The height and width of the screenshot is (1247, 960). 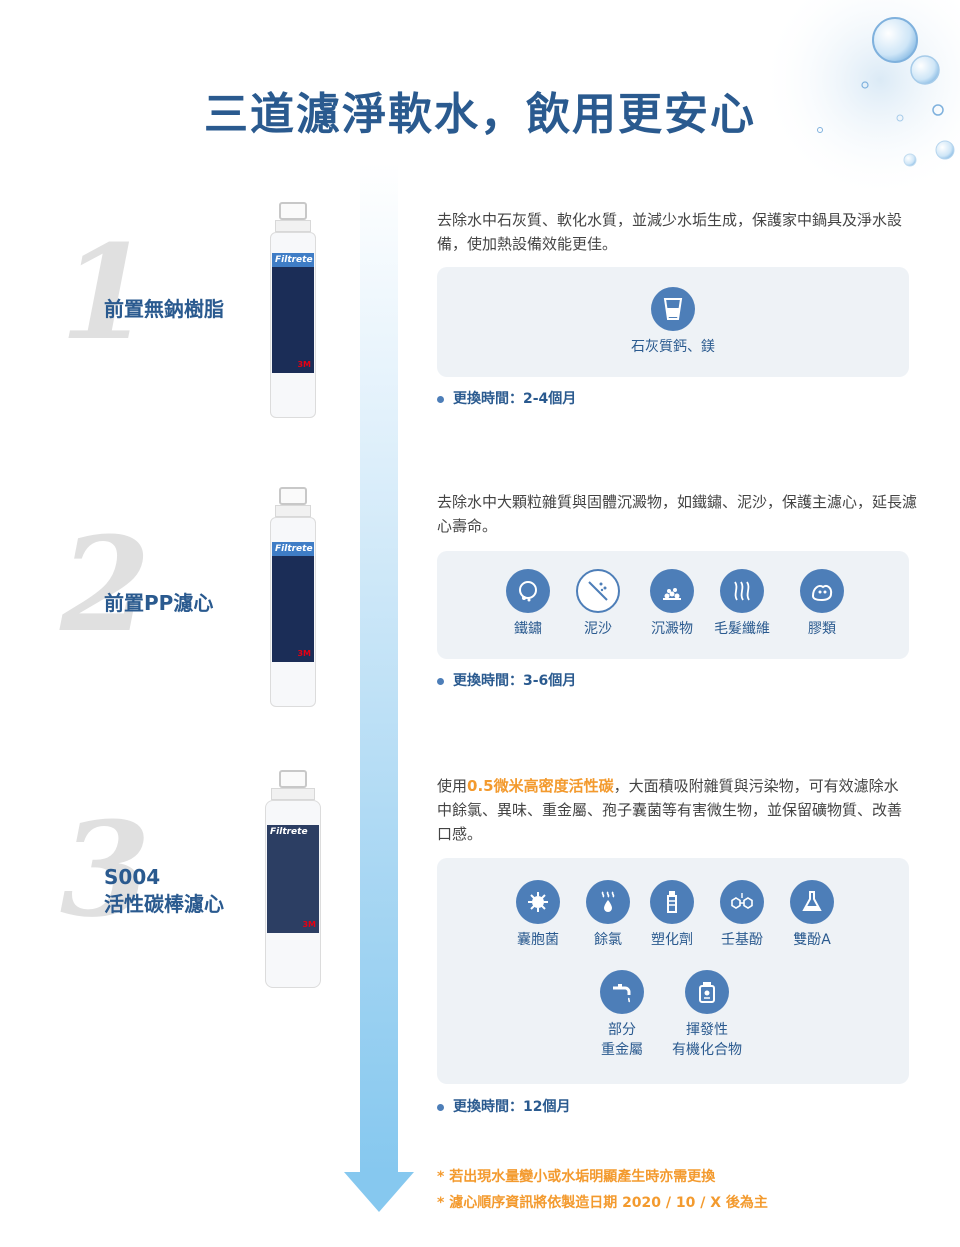 What do you see at coordinates (515, 681) in the screenshot?
I see `replace-text: 更換時間：3-6個月` at bounding box center [515, 681].